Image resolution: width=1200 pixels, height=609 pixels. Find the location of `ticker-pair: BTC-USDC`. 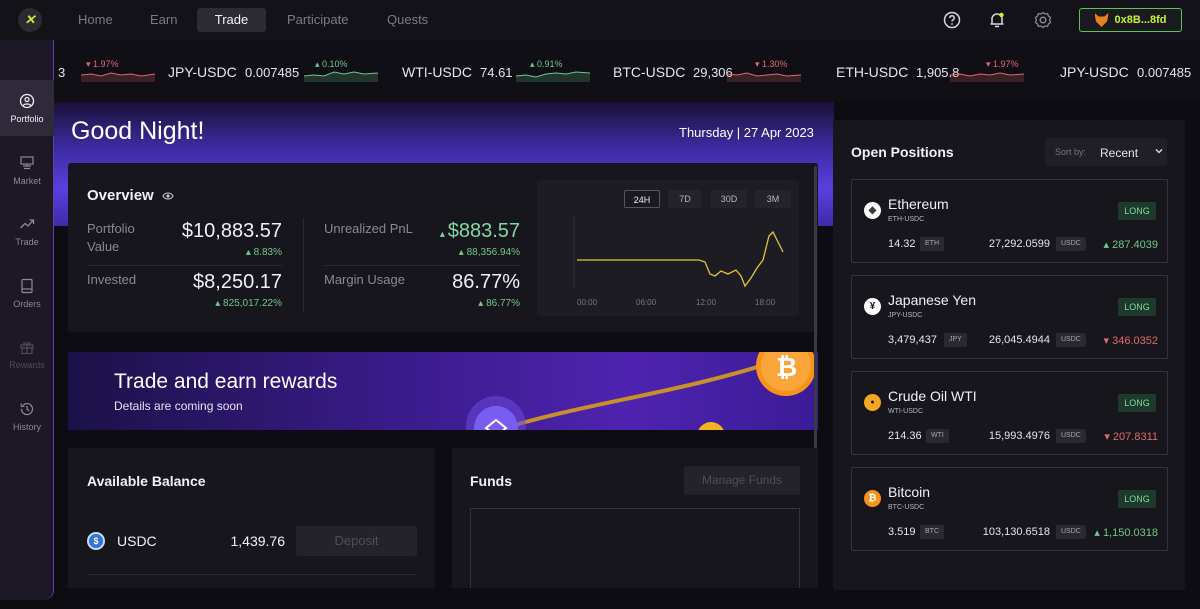

ticker-pair: BTC-USDC is located at coordinates (649, 72).